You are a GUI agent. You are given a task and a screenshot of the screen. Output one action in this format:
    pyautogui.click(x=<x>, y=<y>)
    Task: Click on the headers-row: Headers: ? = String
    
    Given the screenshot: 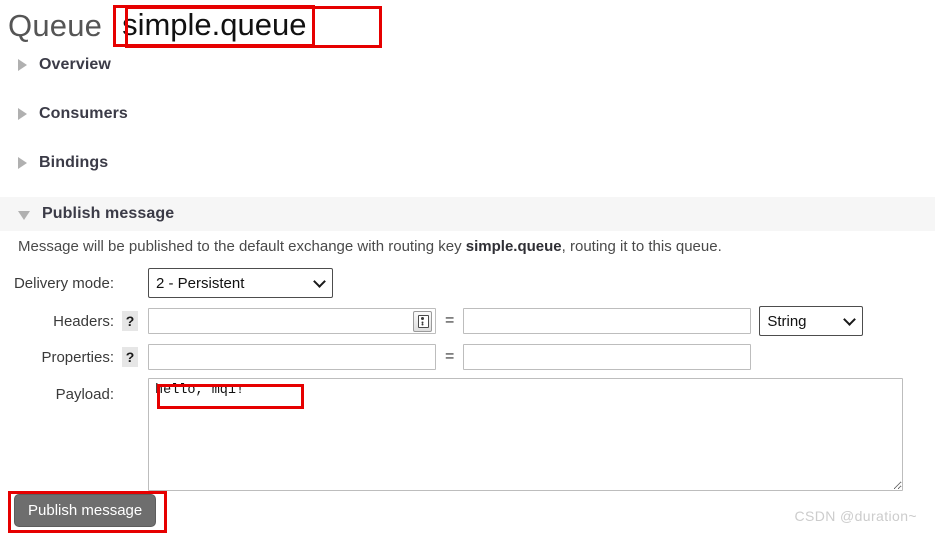 What is the action you would take?
    pyautogui.click(x=432, y=321)
    